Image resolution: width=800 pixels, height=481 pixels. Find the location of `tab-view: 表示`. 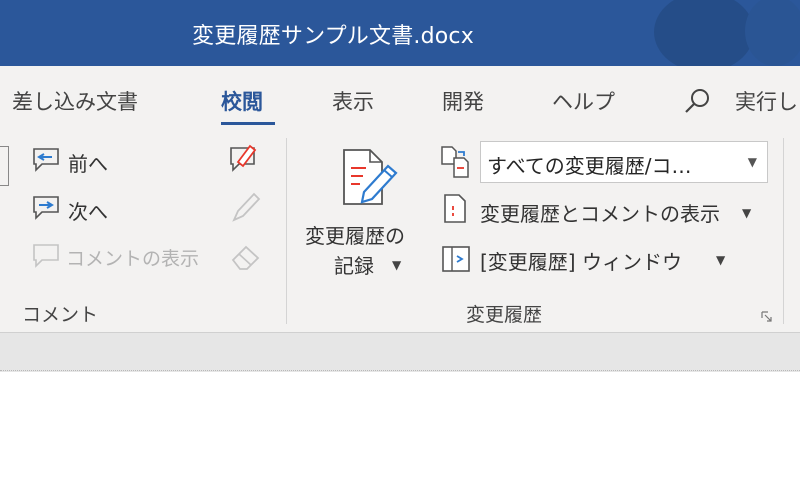

tab-view: 表示 is located at coordinates (353, 101).